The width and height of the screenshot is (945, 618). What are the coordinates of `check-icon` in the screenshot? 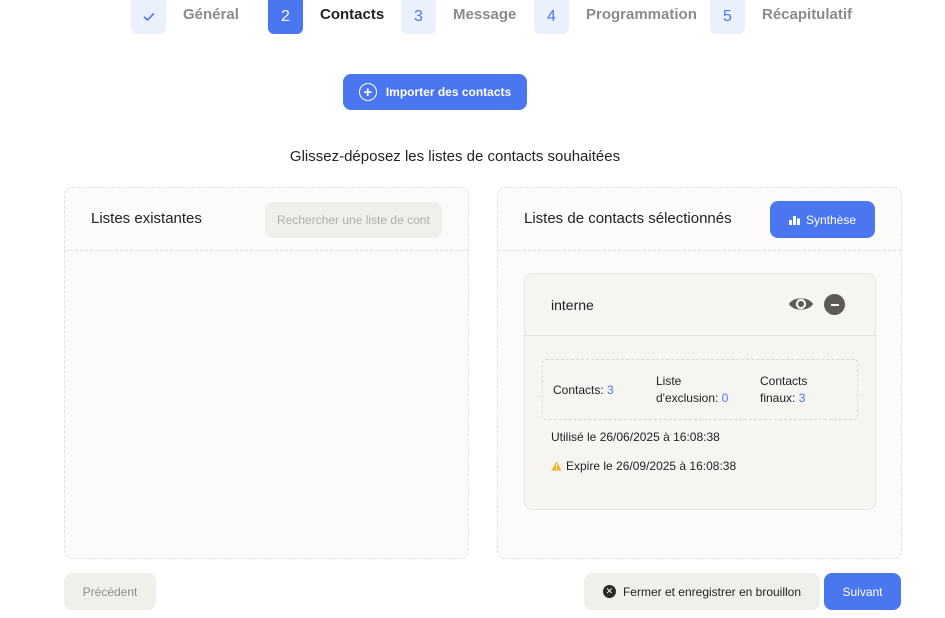 It's located at (148, 17).